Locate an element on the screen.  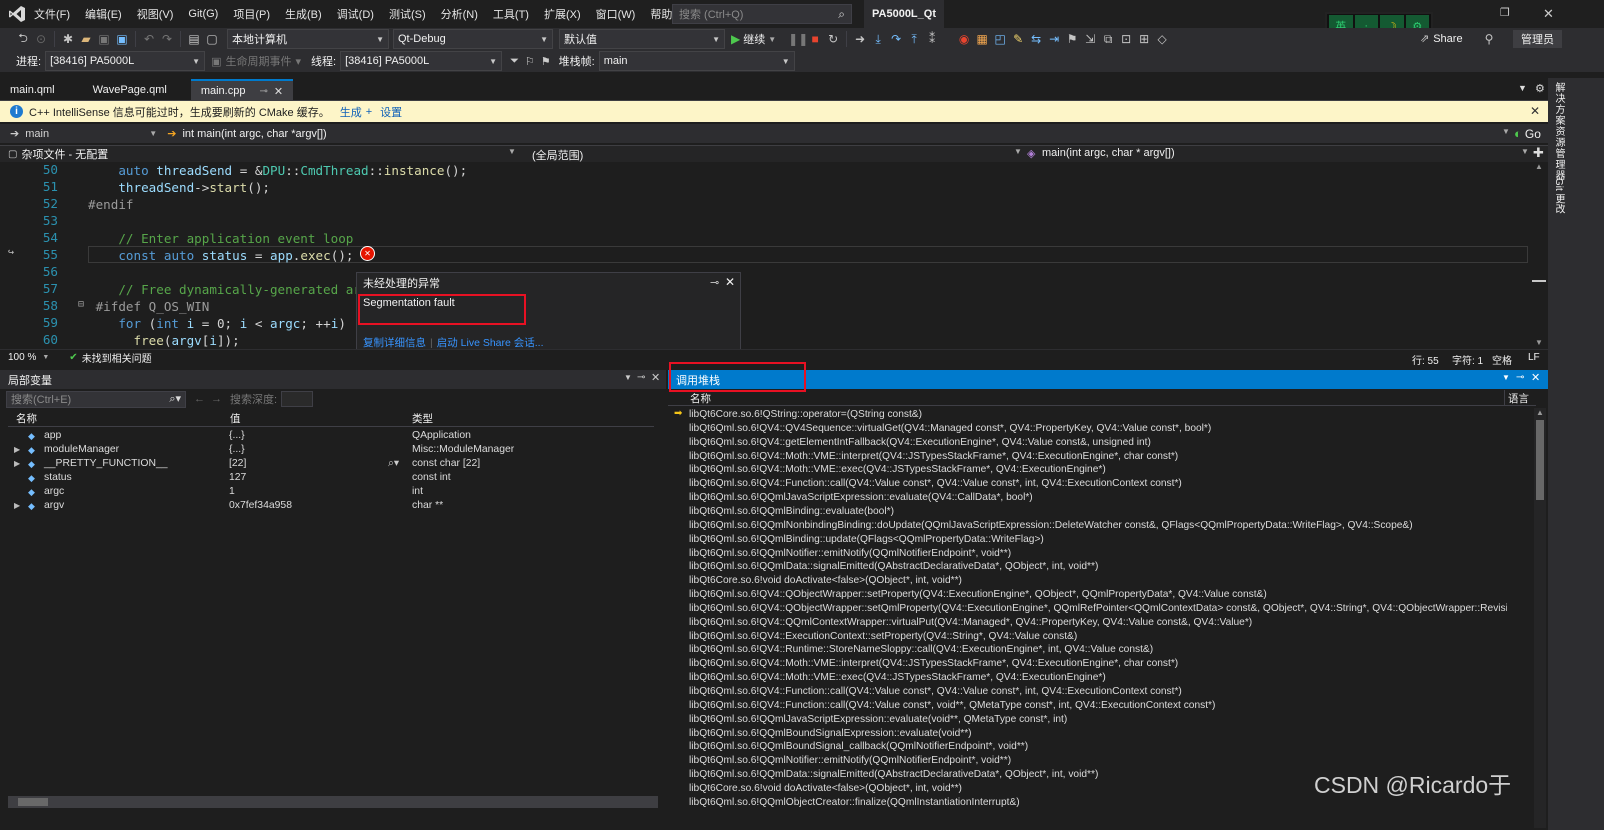
copy-details-link: 复制详细信息 is located at coordinates (394, 342).